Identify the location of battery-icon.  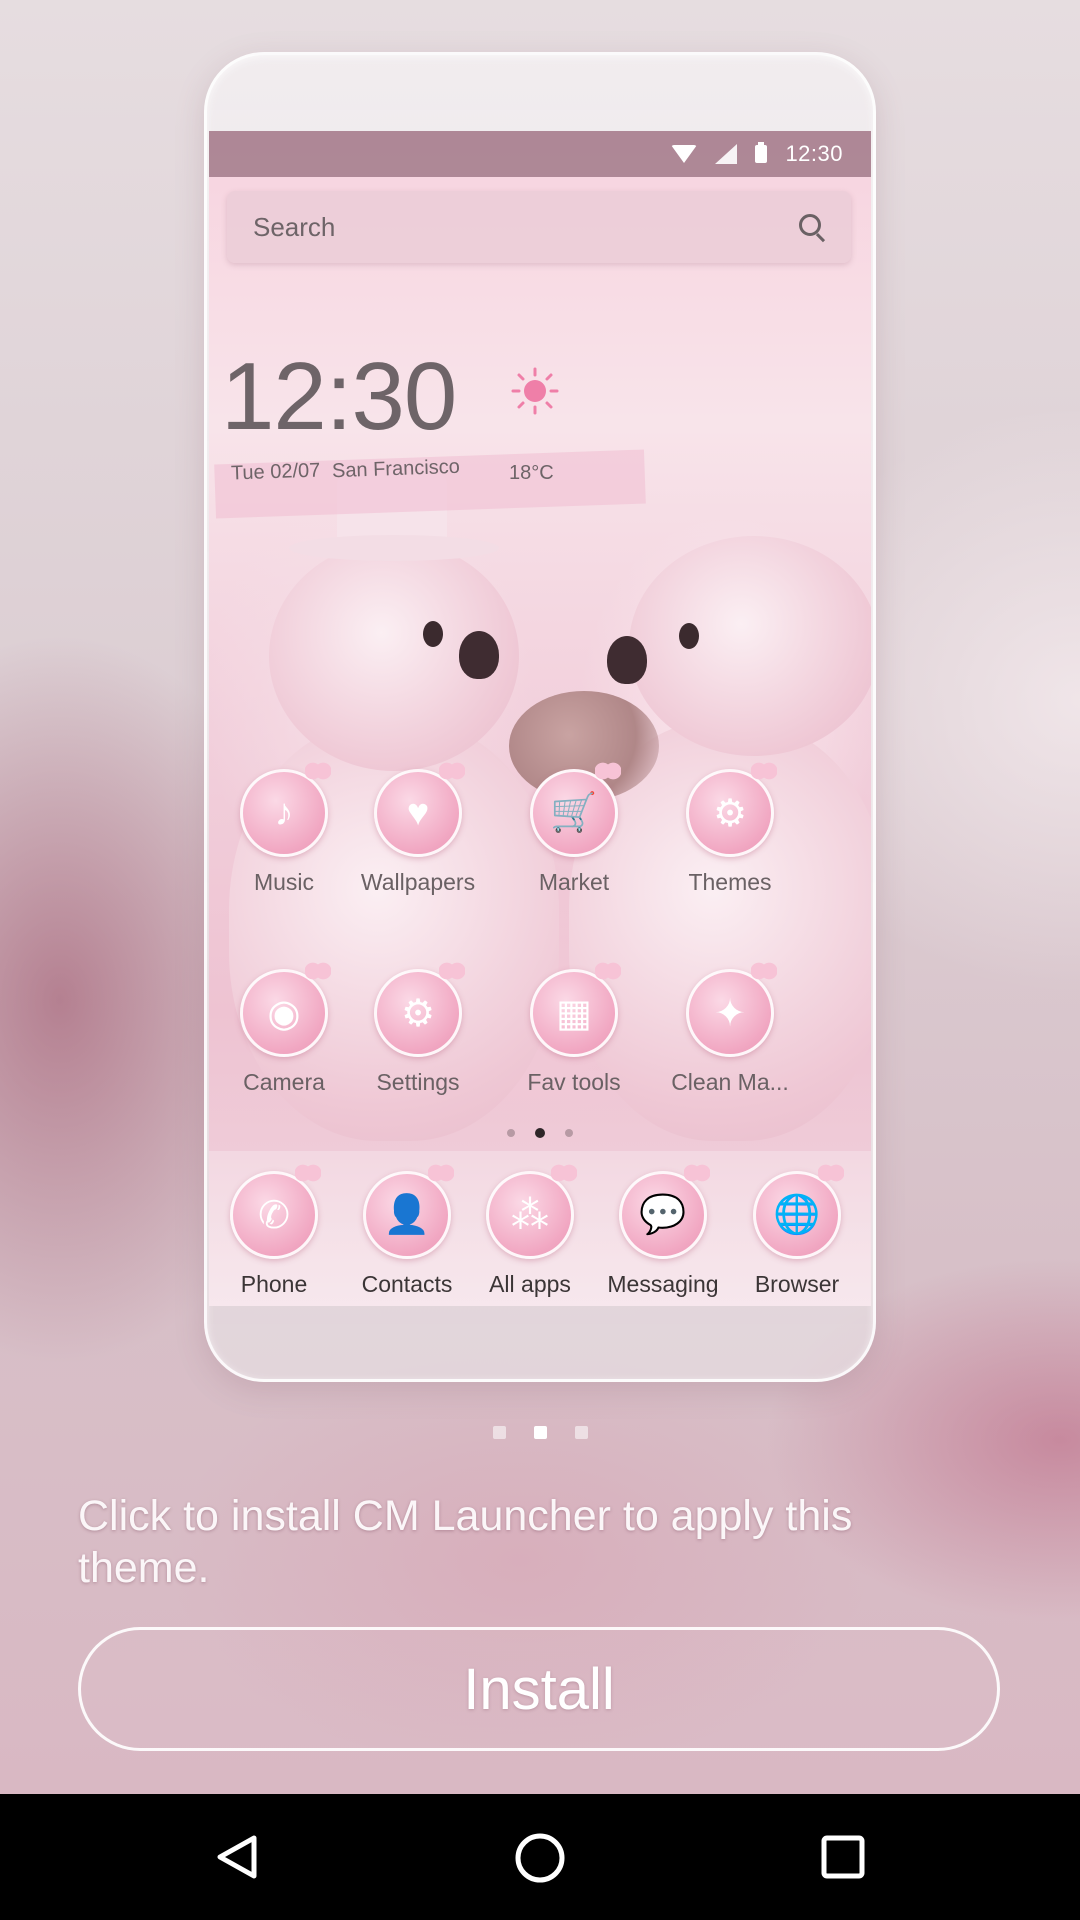
(761, 152).